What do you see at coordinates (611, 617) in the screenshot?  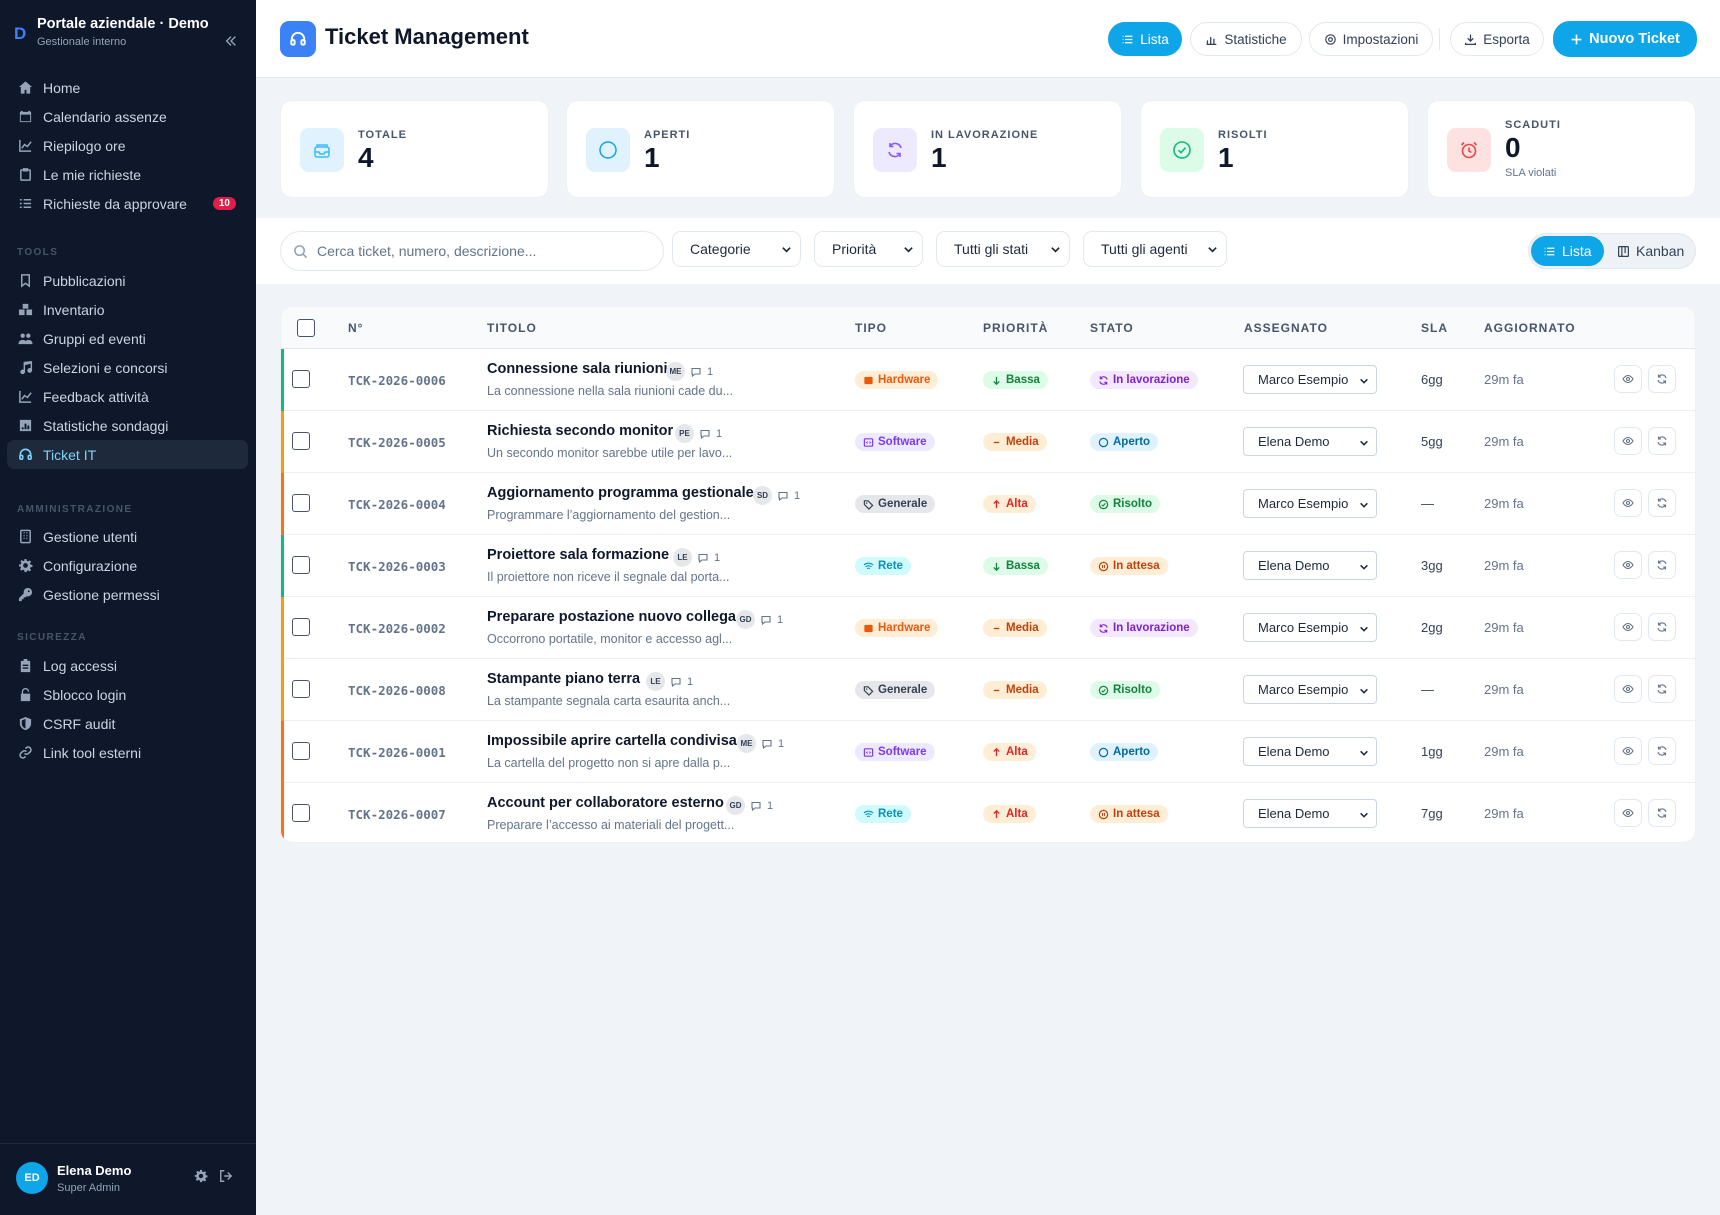 I see `ticket-title: Preparare postazione nuovo collega` at bounding box center [611, 617].